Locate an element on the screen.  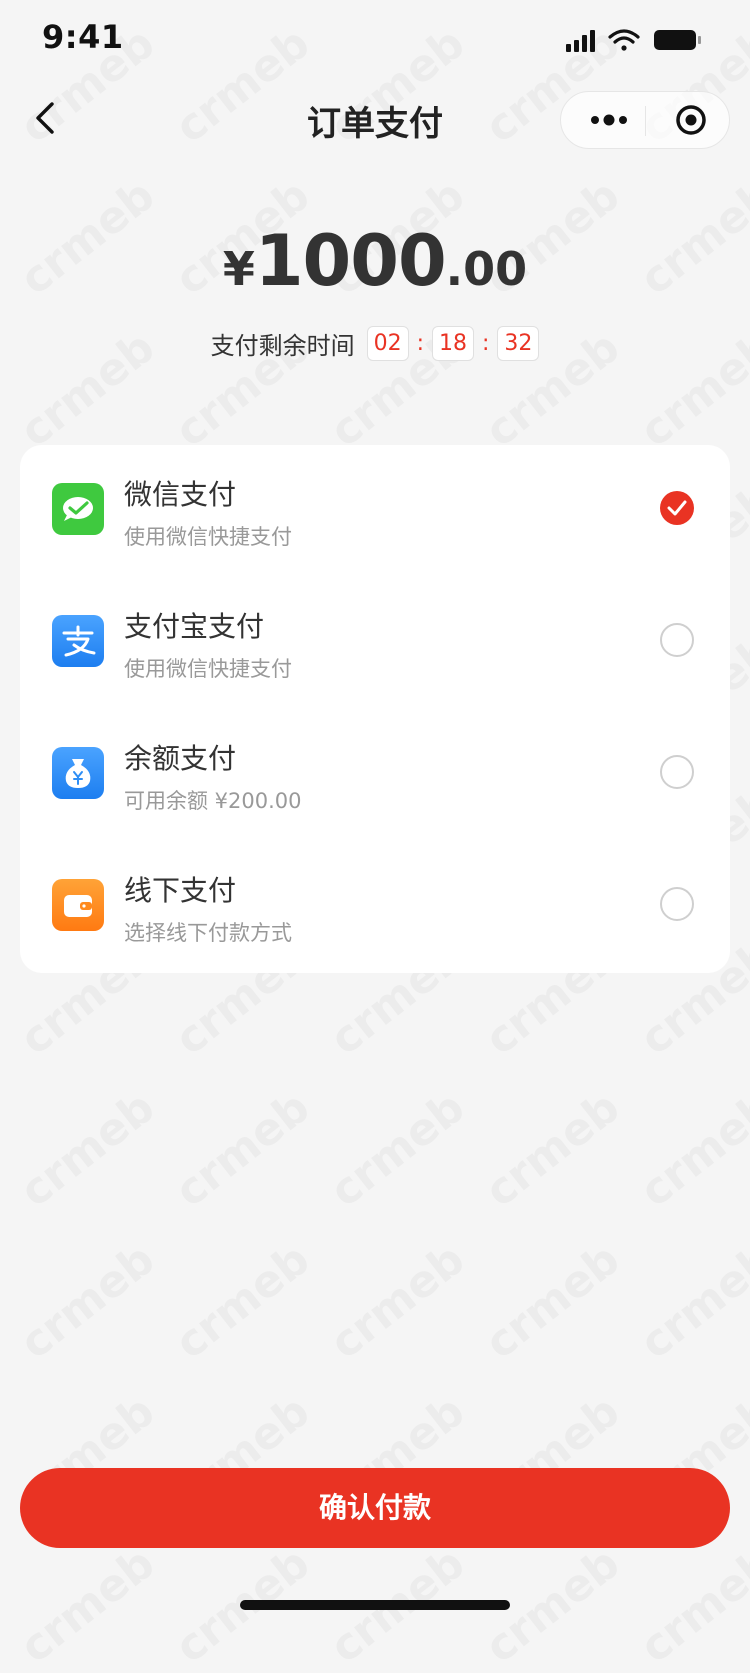
countdown-label: 支付剩余时间 is located at coordinates (282, 346).